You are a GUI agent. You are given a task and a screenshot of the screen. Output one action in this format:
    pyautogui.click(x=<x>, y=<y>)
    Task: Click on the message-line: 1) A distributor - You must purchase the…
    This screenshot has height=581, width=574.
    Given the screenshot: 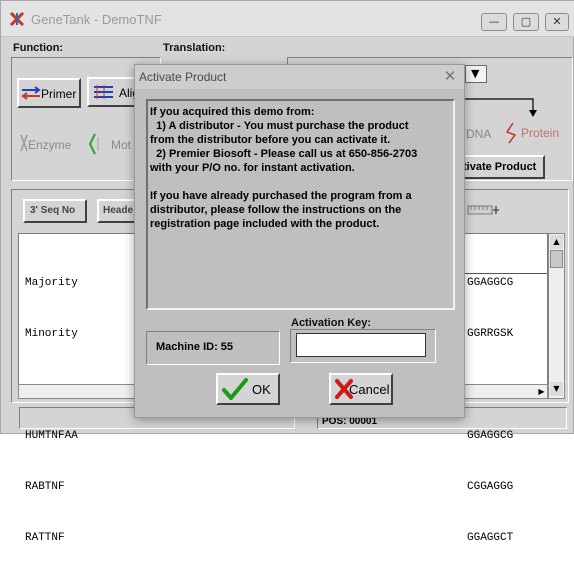 What is the action you would take?
    pyautogui.click(x=279, y=126)
    